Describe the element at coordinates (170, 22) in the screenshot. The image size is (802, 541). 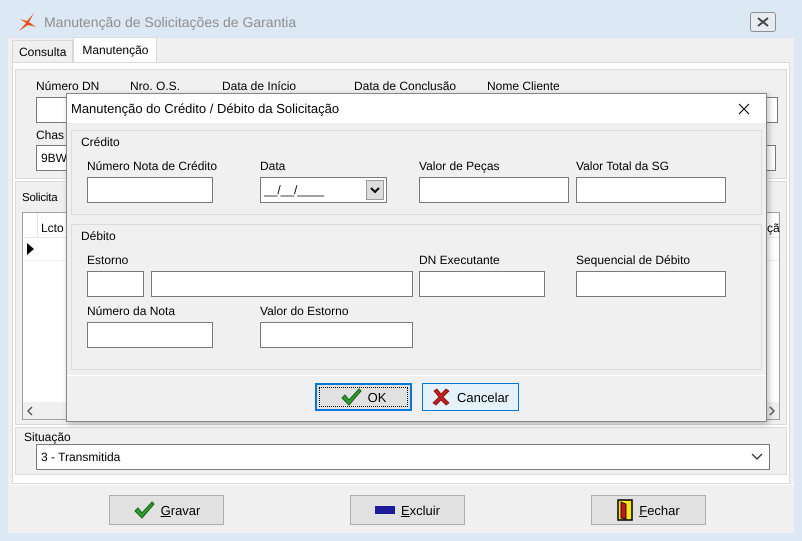
I see `window-title: Manutenção de Solicitações de Garantia` at that location.